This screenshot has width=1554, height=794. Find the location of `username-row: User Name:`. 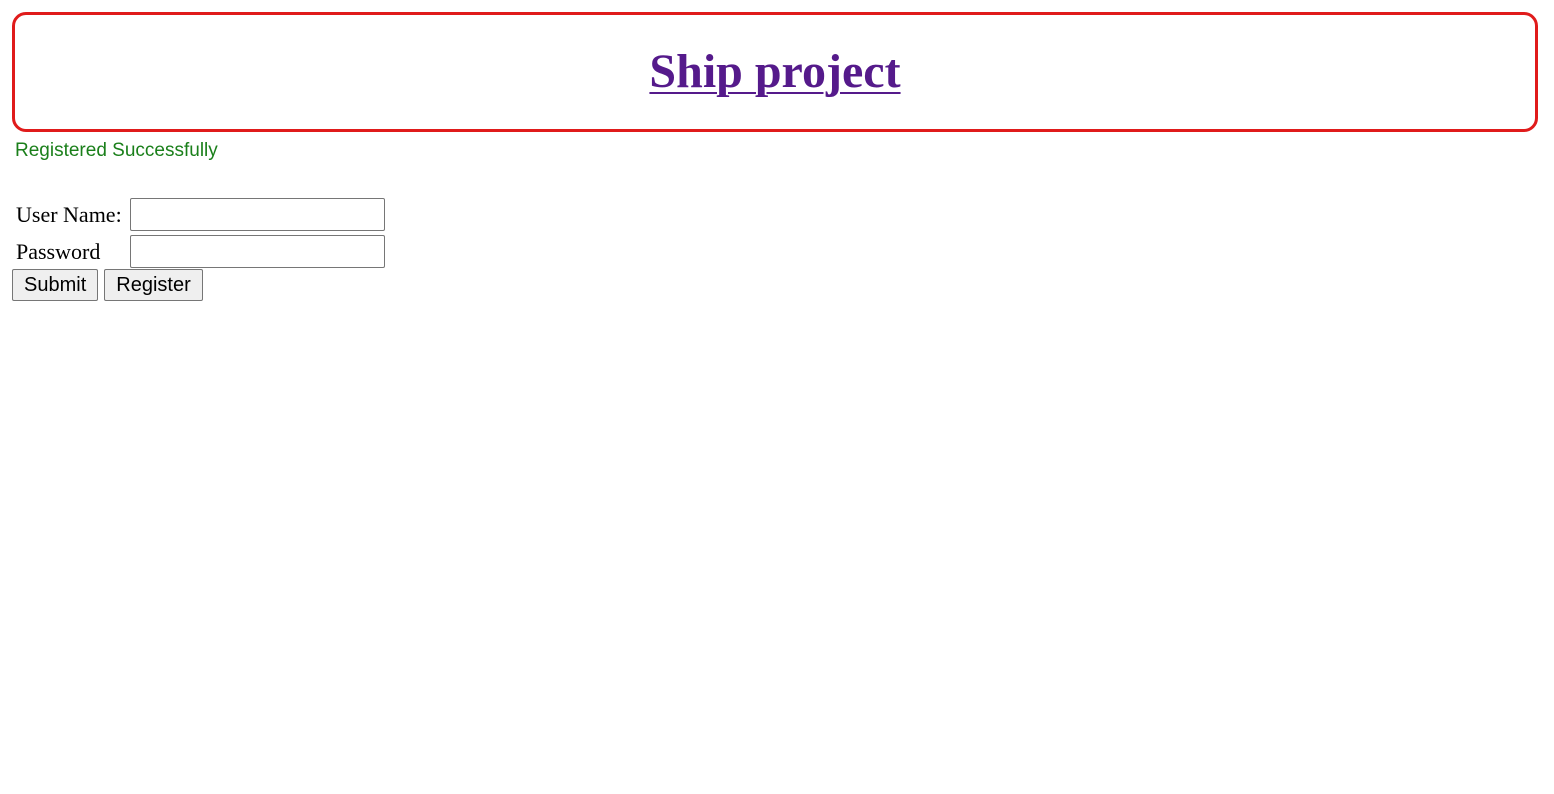

username-row: User Name: is located at coordinates (200, 214).